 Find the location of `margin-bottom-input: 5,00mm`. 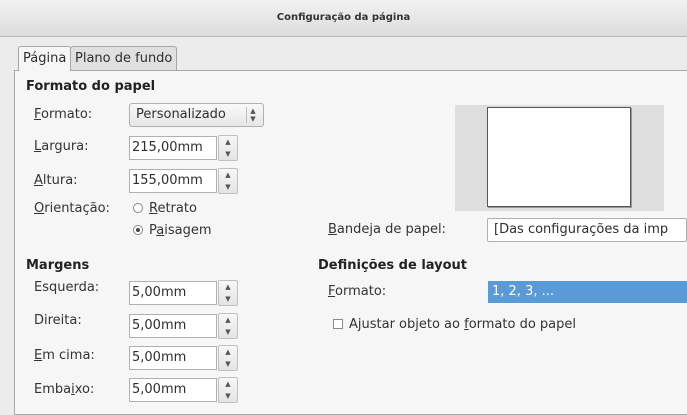

margin-bottom-input: 5,00mm is located at coordinates (173, 390).